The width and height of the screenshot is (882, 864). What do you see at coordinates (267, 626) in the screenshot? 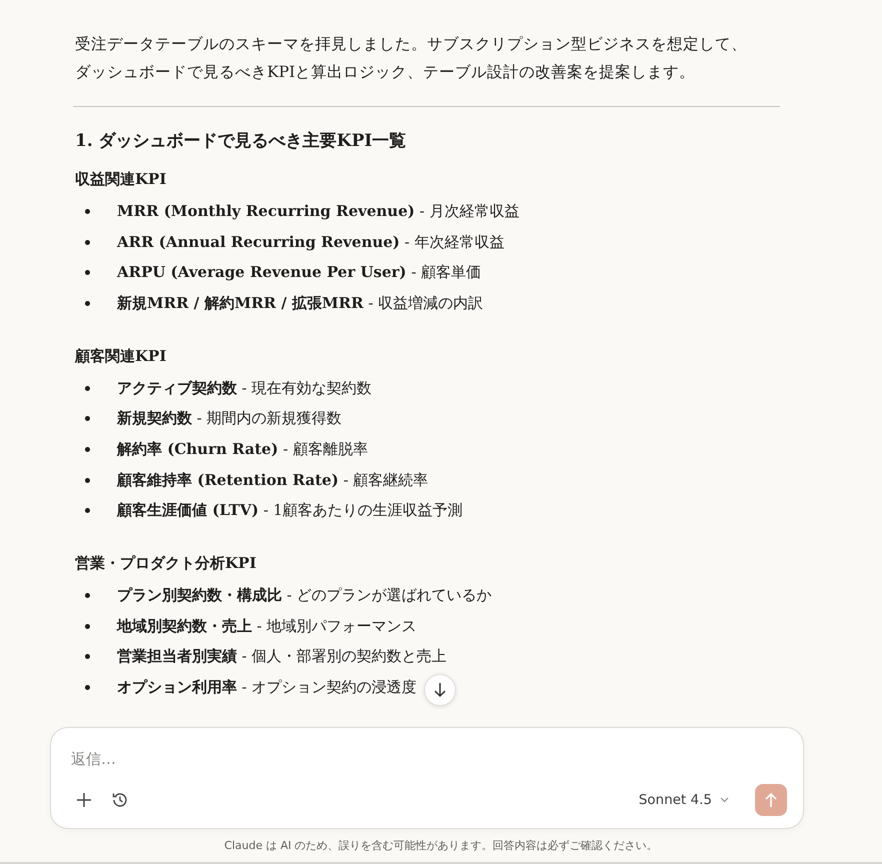
I see `list-item-text: 地域別契約数・売上 - 地域別パフォーマンス` at bounding box center [267, 626].